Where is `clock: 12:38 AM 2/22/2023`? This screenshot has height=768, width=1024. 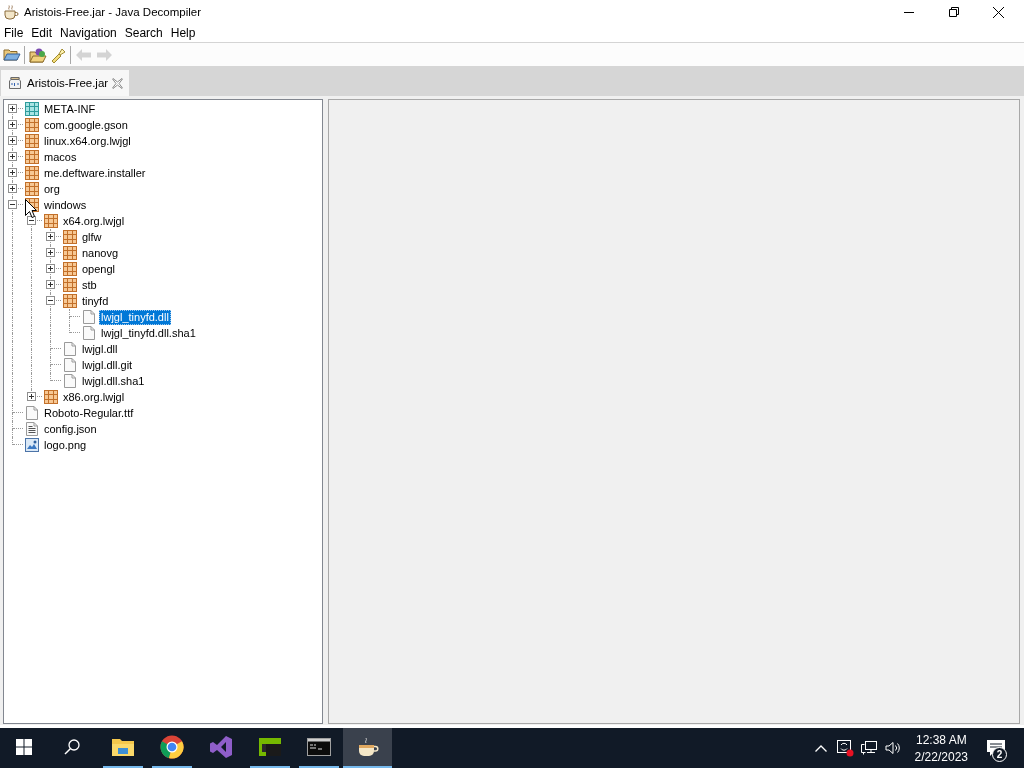
clock: 12:38 AM 2/22/2023 is located at coordinates (941, 748).